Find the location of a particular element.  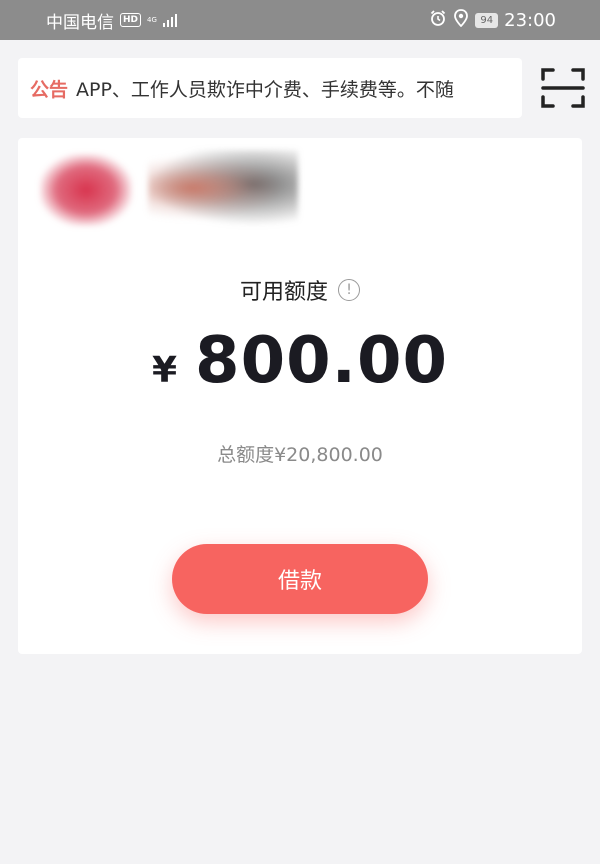

borrow-button: 借款 is located at coordinates (300, 579).